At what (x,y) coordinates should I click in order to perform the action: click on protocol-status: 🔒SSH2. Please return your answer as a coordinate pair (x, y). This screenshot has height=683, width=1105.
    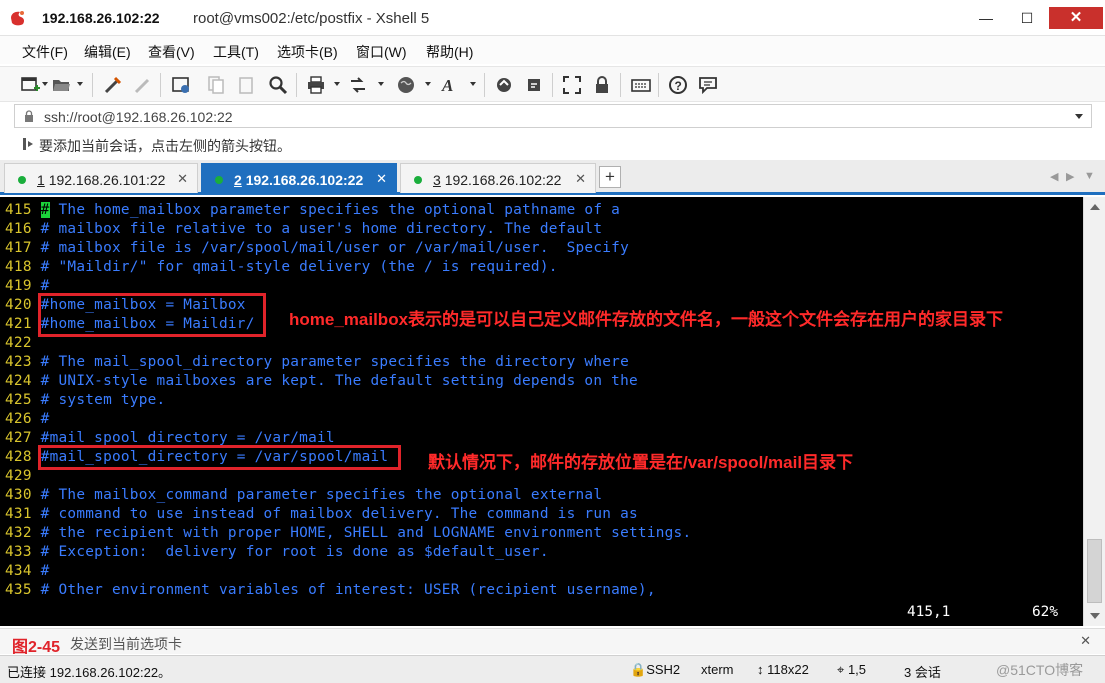
    Looking at the image, I should click on (655, 670).